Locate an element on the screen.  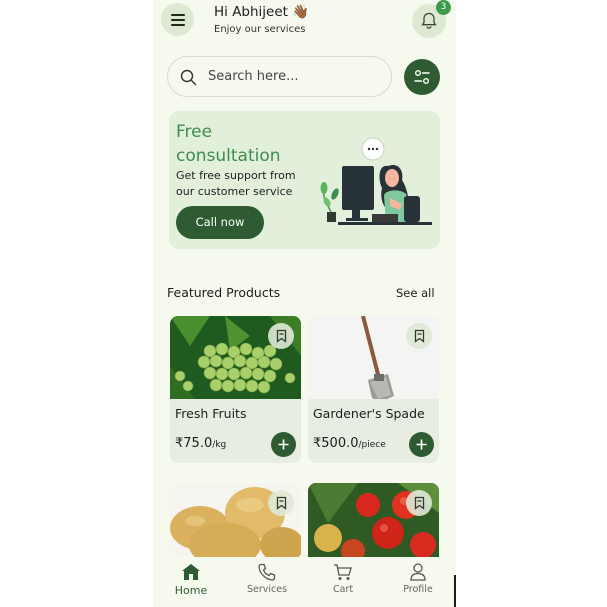
search-icon is located at coordinates (188, 77).